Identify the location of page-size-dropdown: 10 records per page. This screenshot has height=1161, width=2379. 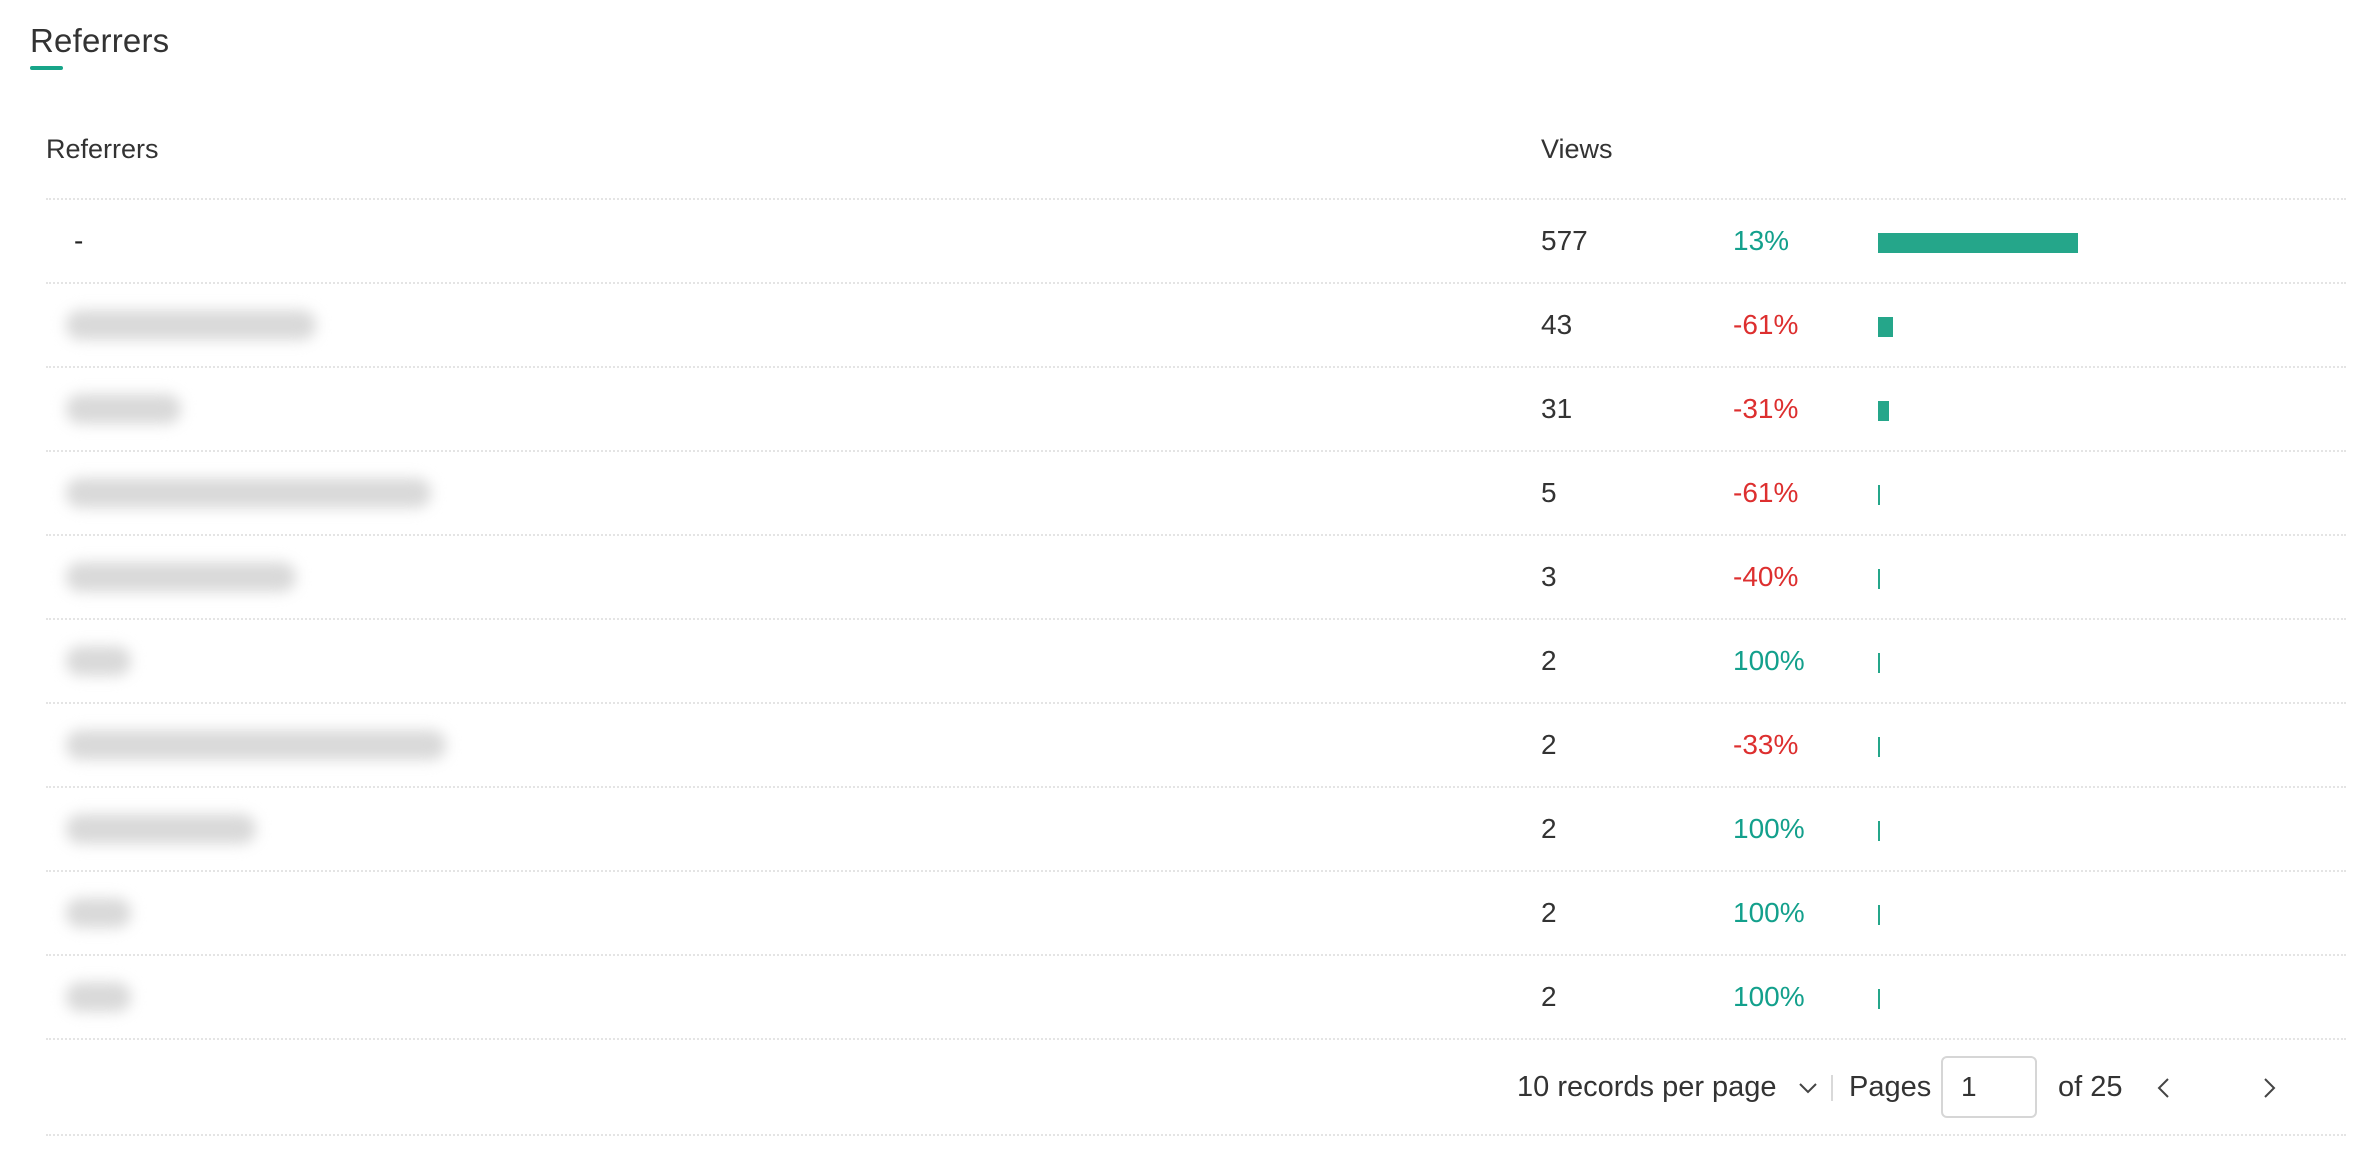
(1668, 1087).